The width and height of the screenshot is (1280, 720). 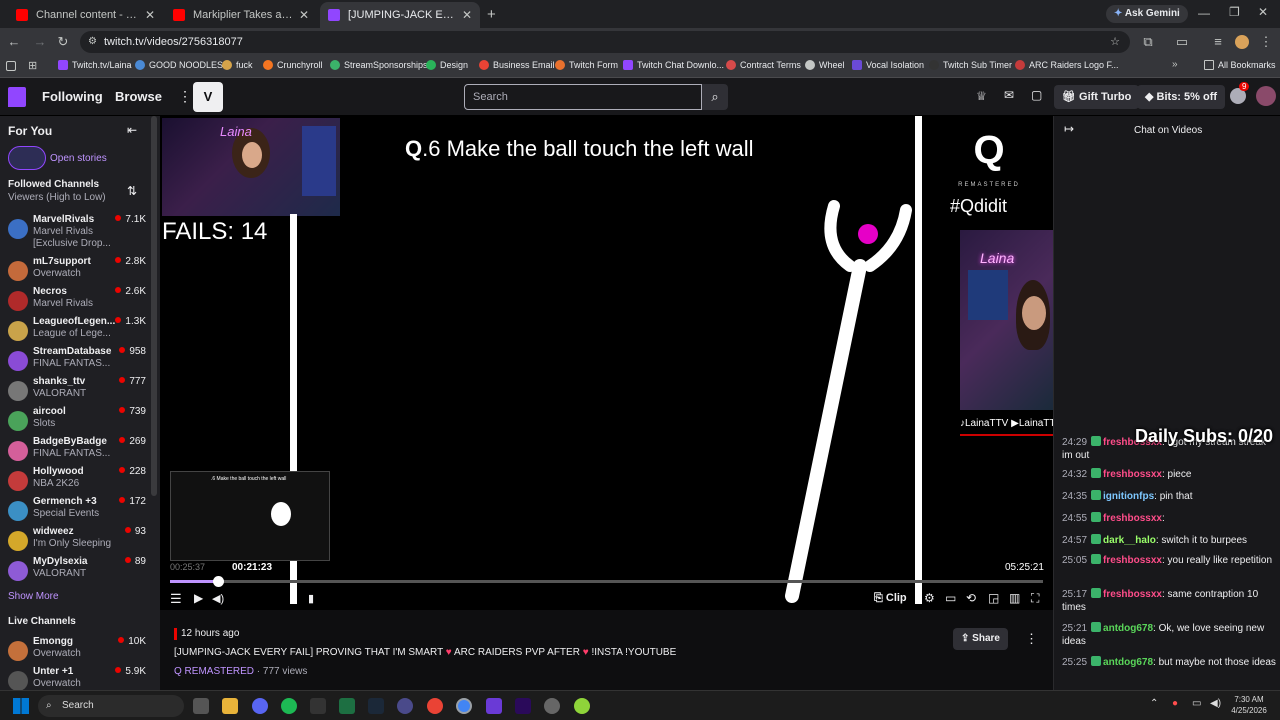 I want to click on chapters-icon: ☰, so click(x=176, y=599).